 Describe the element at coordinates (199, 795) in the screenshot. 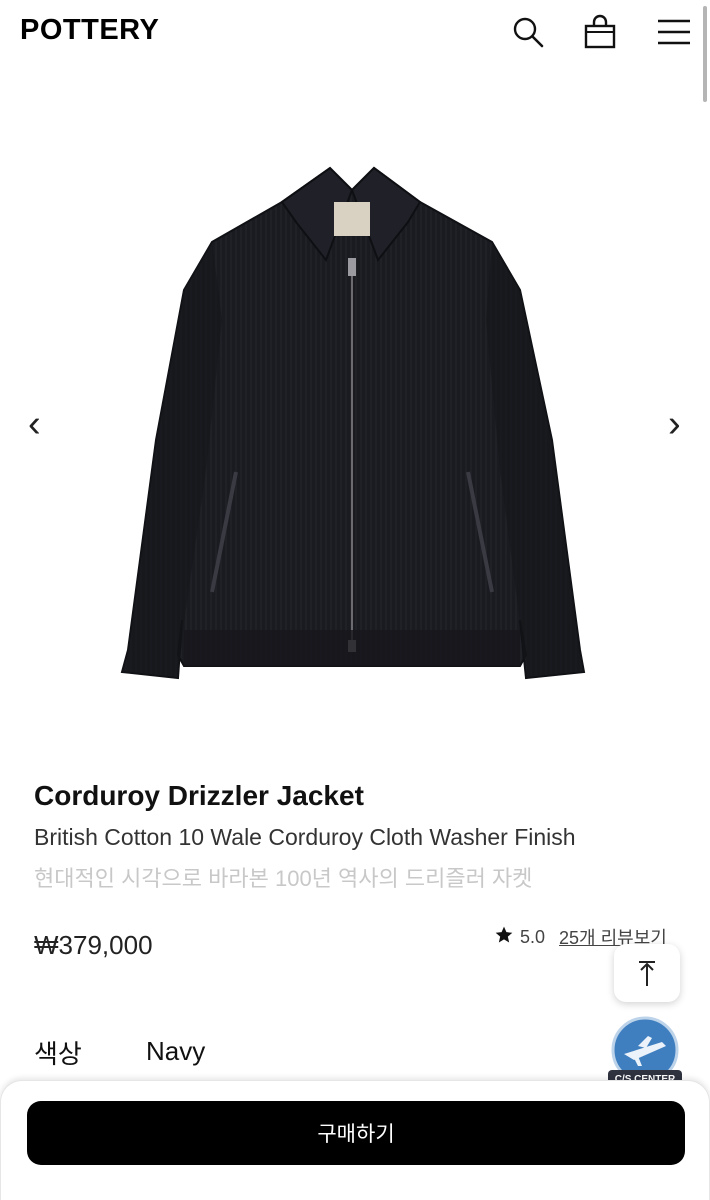

I see `product-title: Corduroy Drizzler Jacket` at that location.